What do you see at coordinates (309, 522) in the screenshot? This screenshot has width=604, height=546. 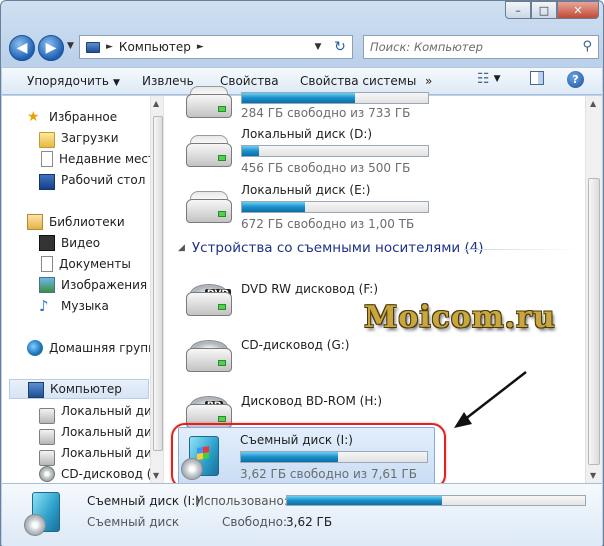 I see `details-free-value: 3,62 ГБ` at bounding box center [309, 522].